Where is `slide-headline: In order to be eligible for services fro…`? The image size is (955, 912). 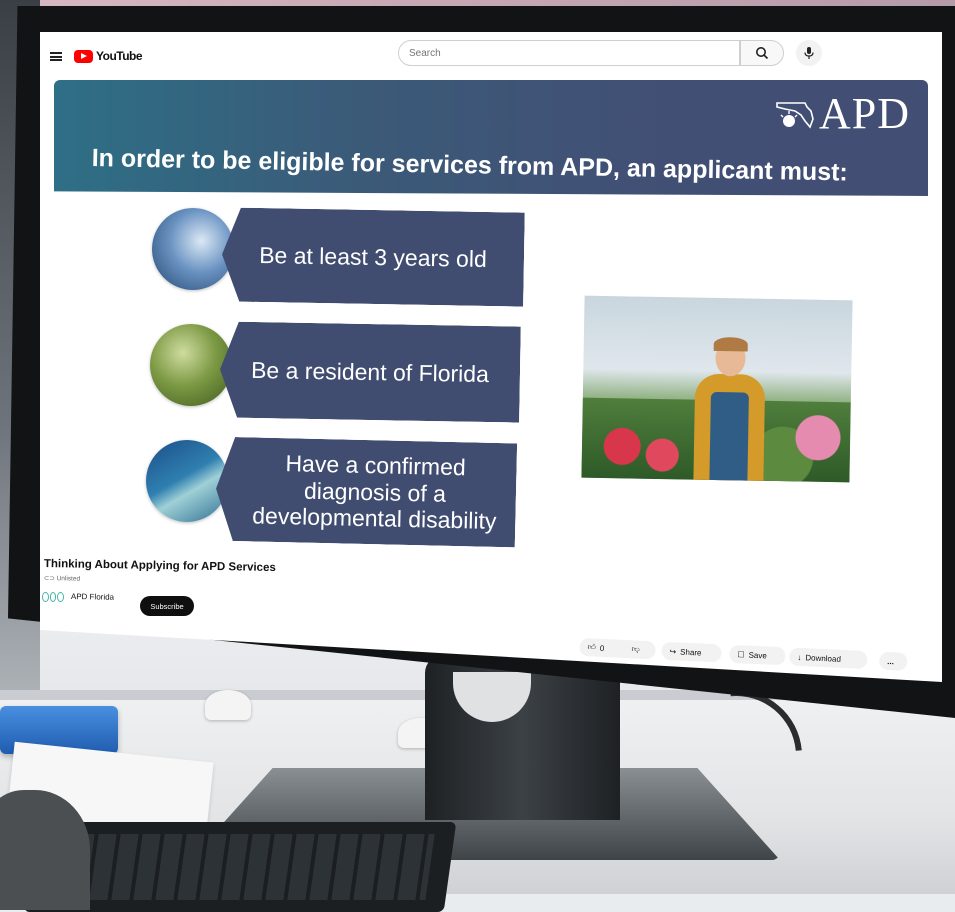 slide-headline: In order to be eligible for services fro… is located at coordinates (470, 165).